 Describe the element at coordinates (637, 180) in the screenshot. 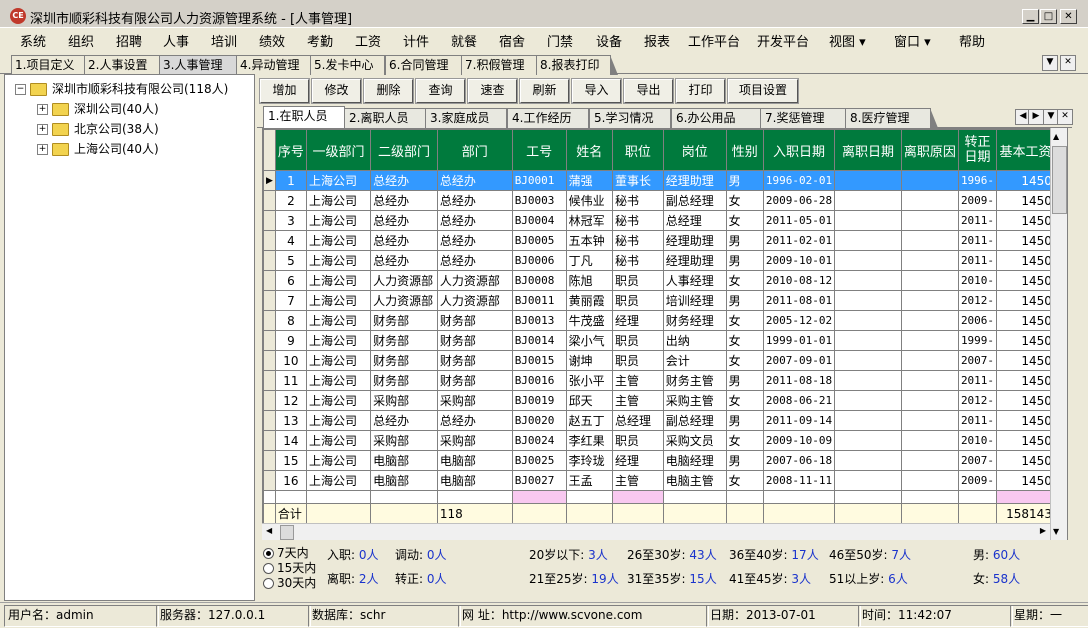

I see `table-cell: 董事长` at that location.